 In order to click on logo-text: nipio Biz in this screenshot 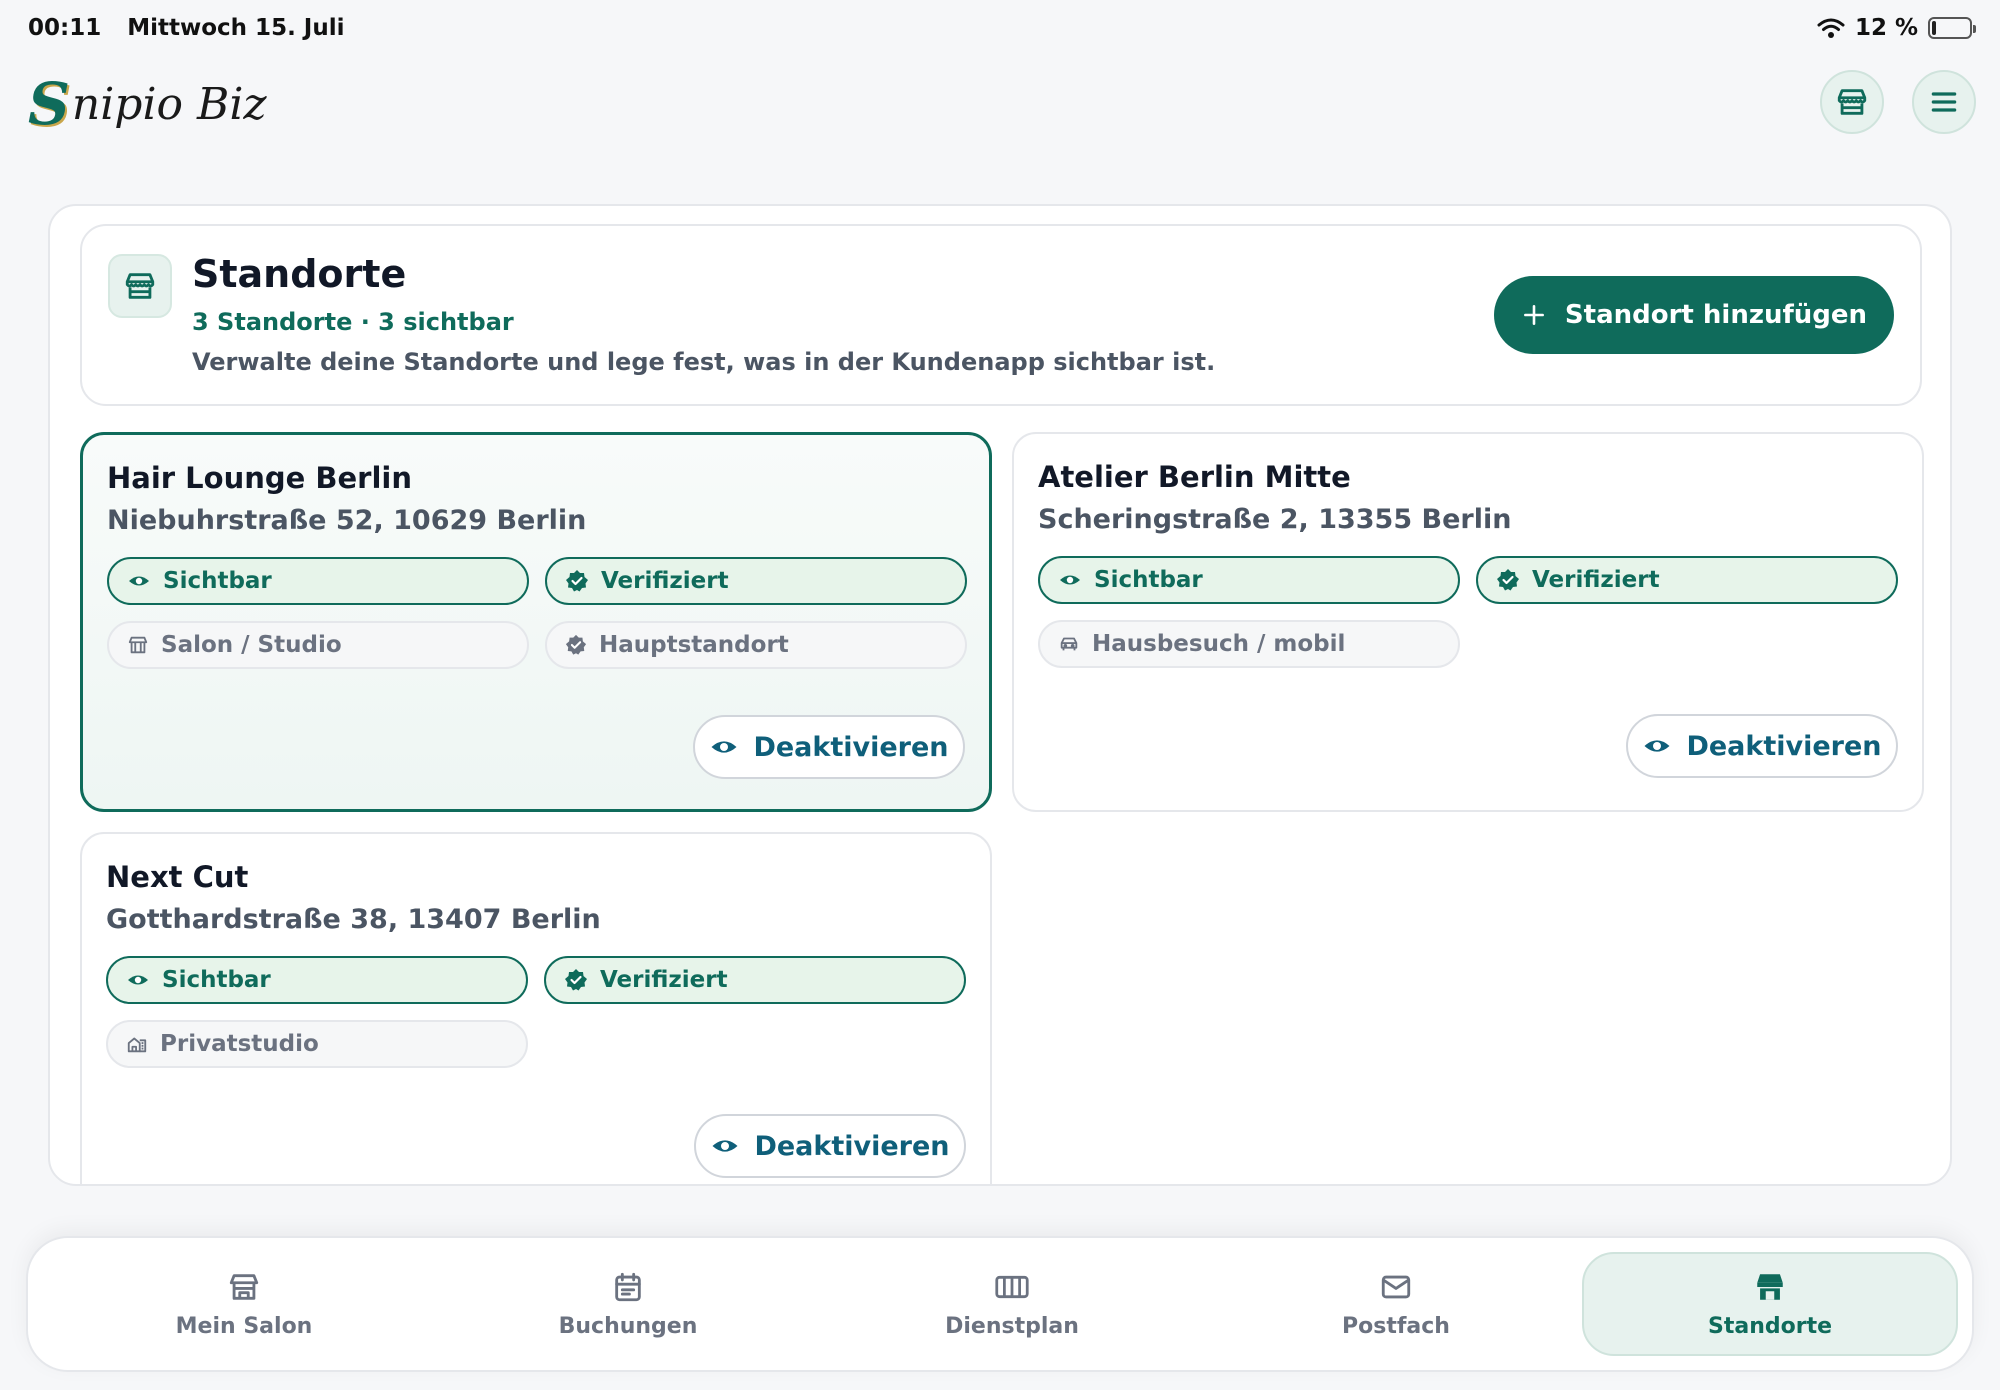, I will do `click(169, 104)`.